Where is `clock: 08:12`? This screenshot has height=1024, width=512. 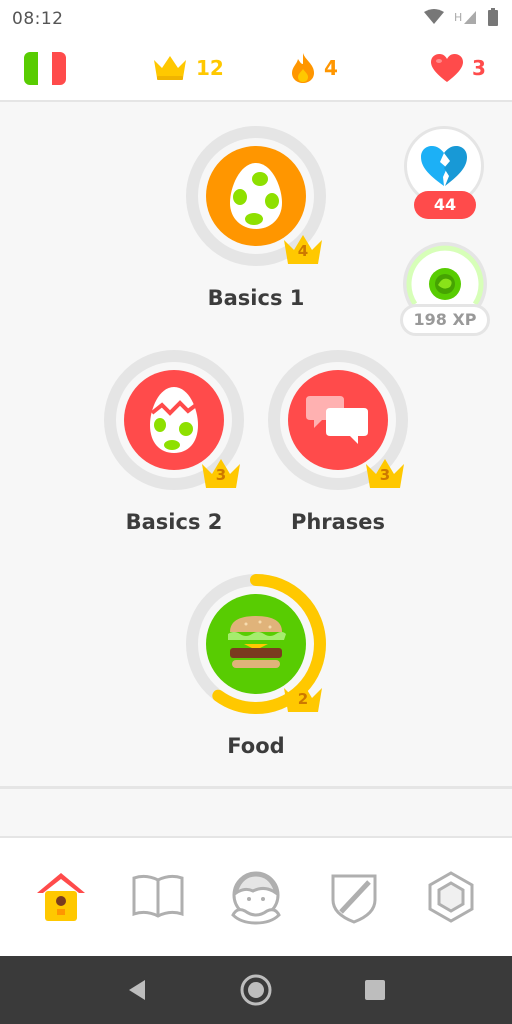
clock: 08:12 is located at coordinates (38, 19).